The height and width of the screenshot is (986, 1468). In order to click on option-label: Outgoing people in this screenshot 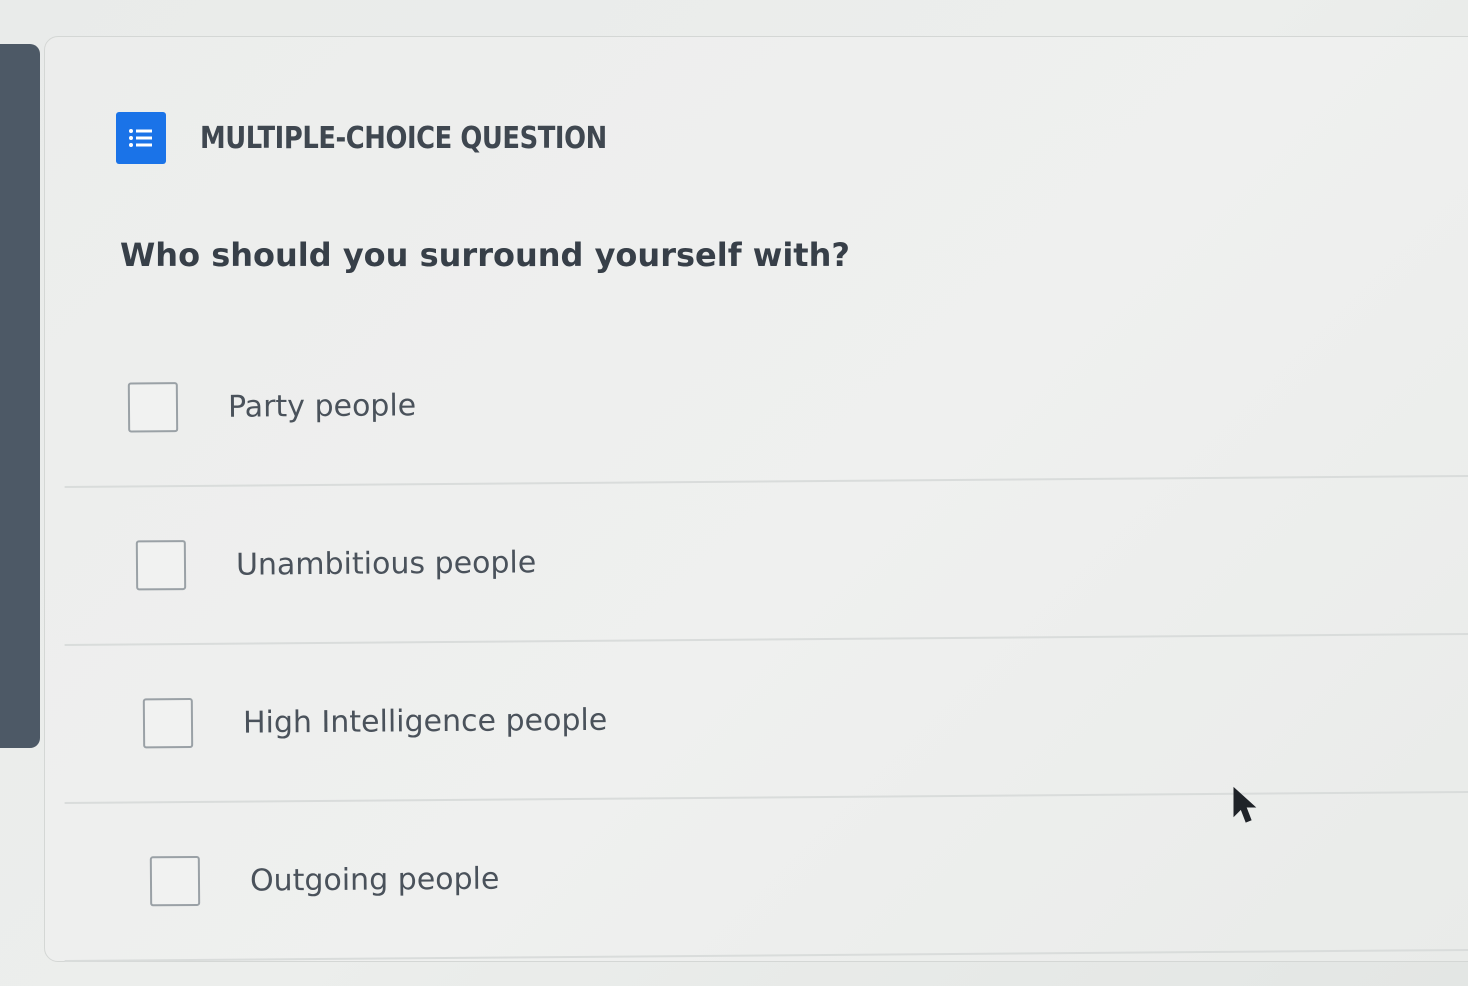, I will do `click(374, 880)`.